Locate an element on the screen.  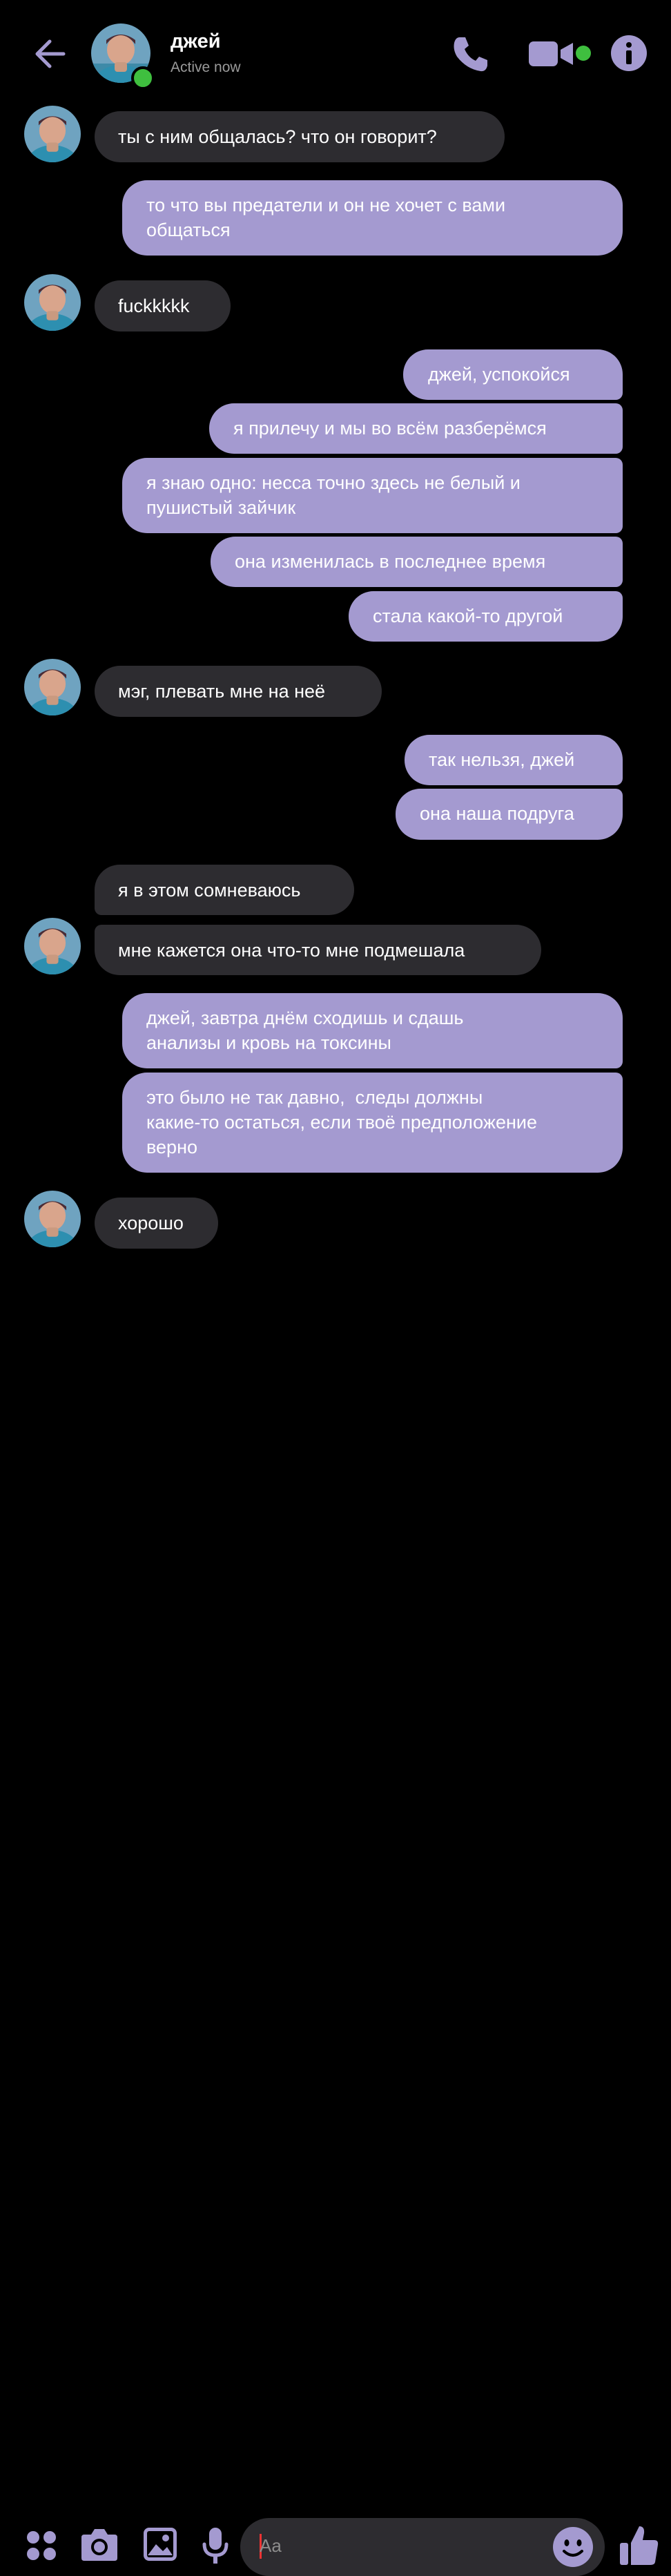
outgoing-message: я прилечу и мы во всём разберёмся is located at coordinates (416, 428).